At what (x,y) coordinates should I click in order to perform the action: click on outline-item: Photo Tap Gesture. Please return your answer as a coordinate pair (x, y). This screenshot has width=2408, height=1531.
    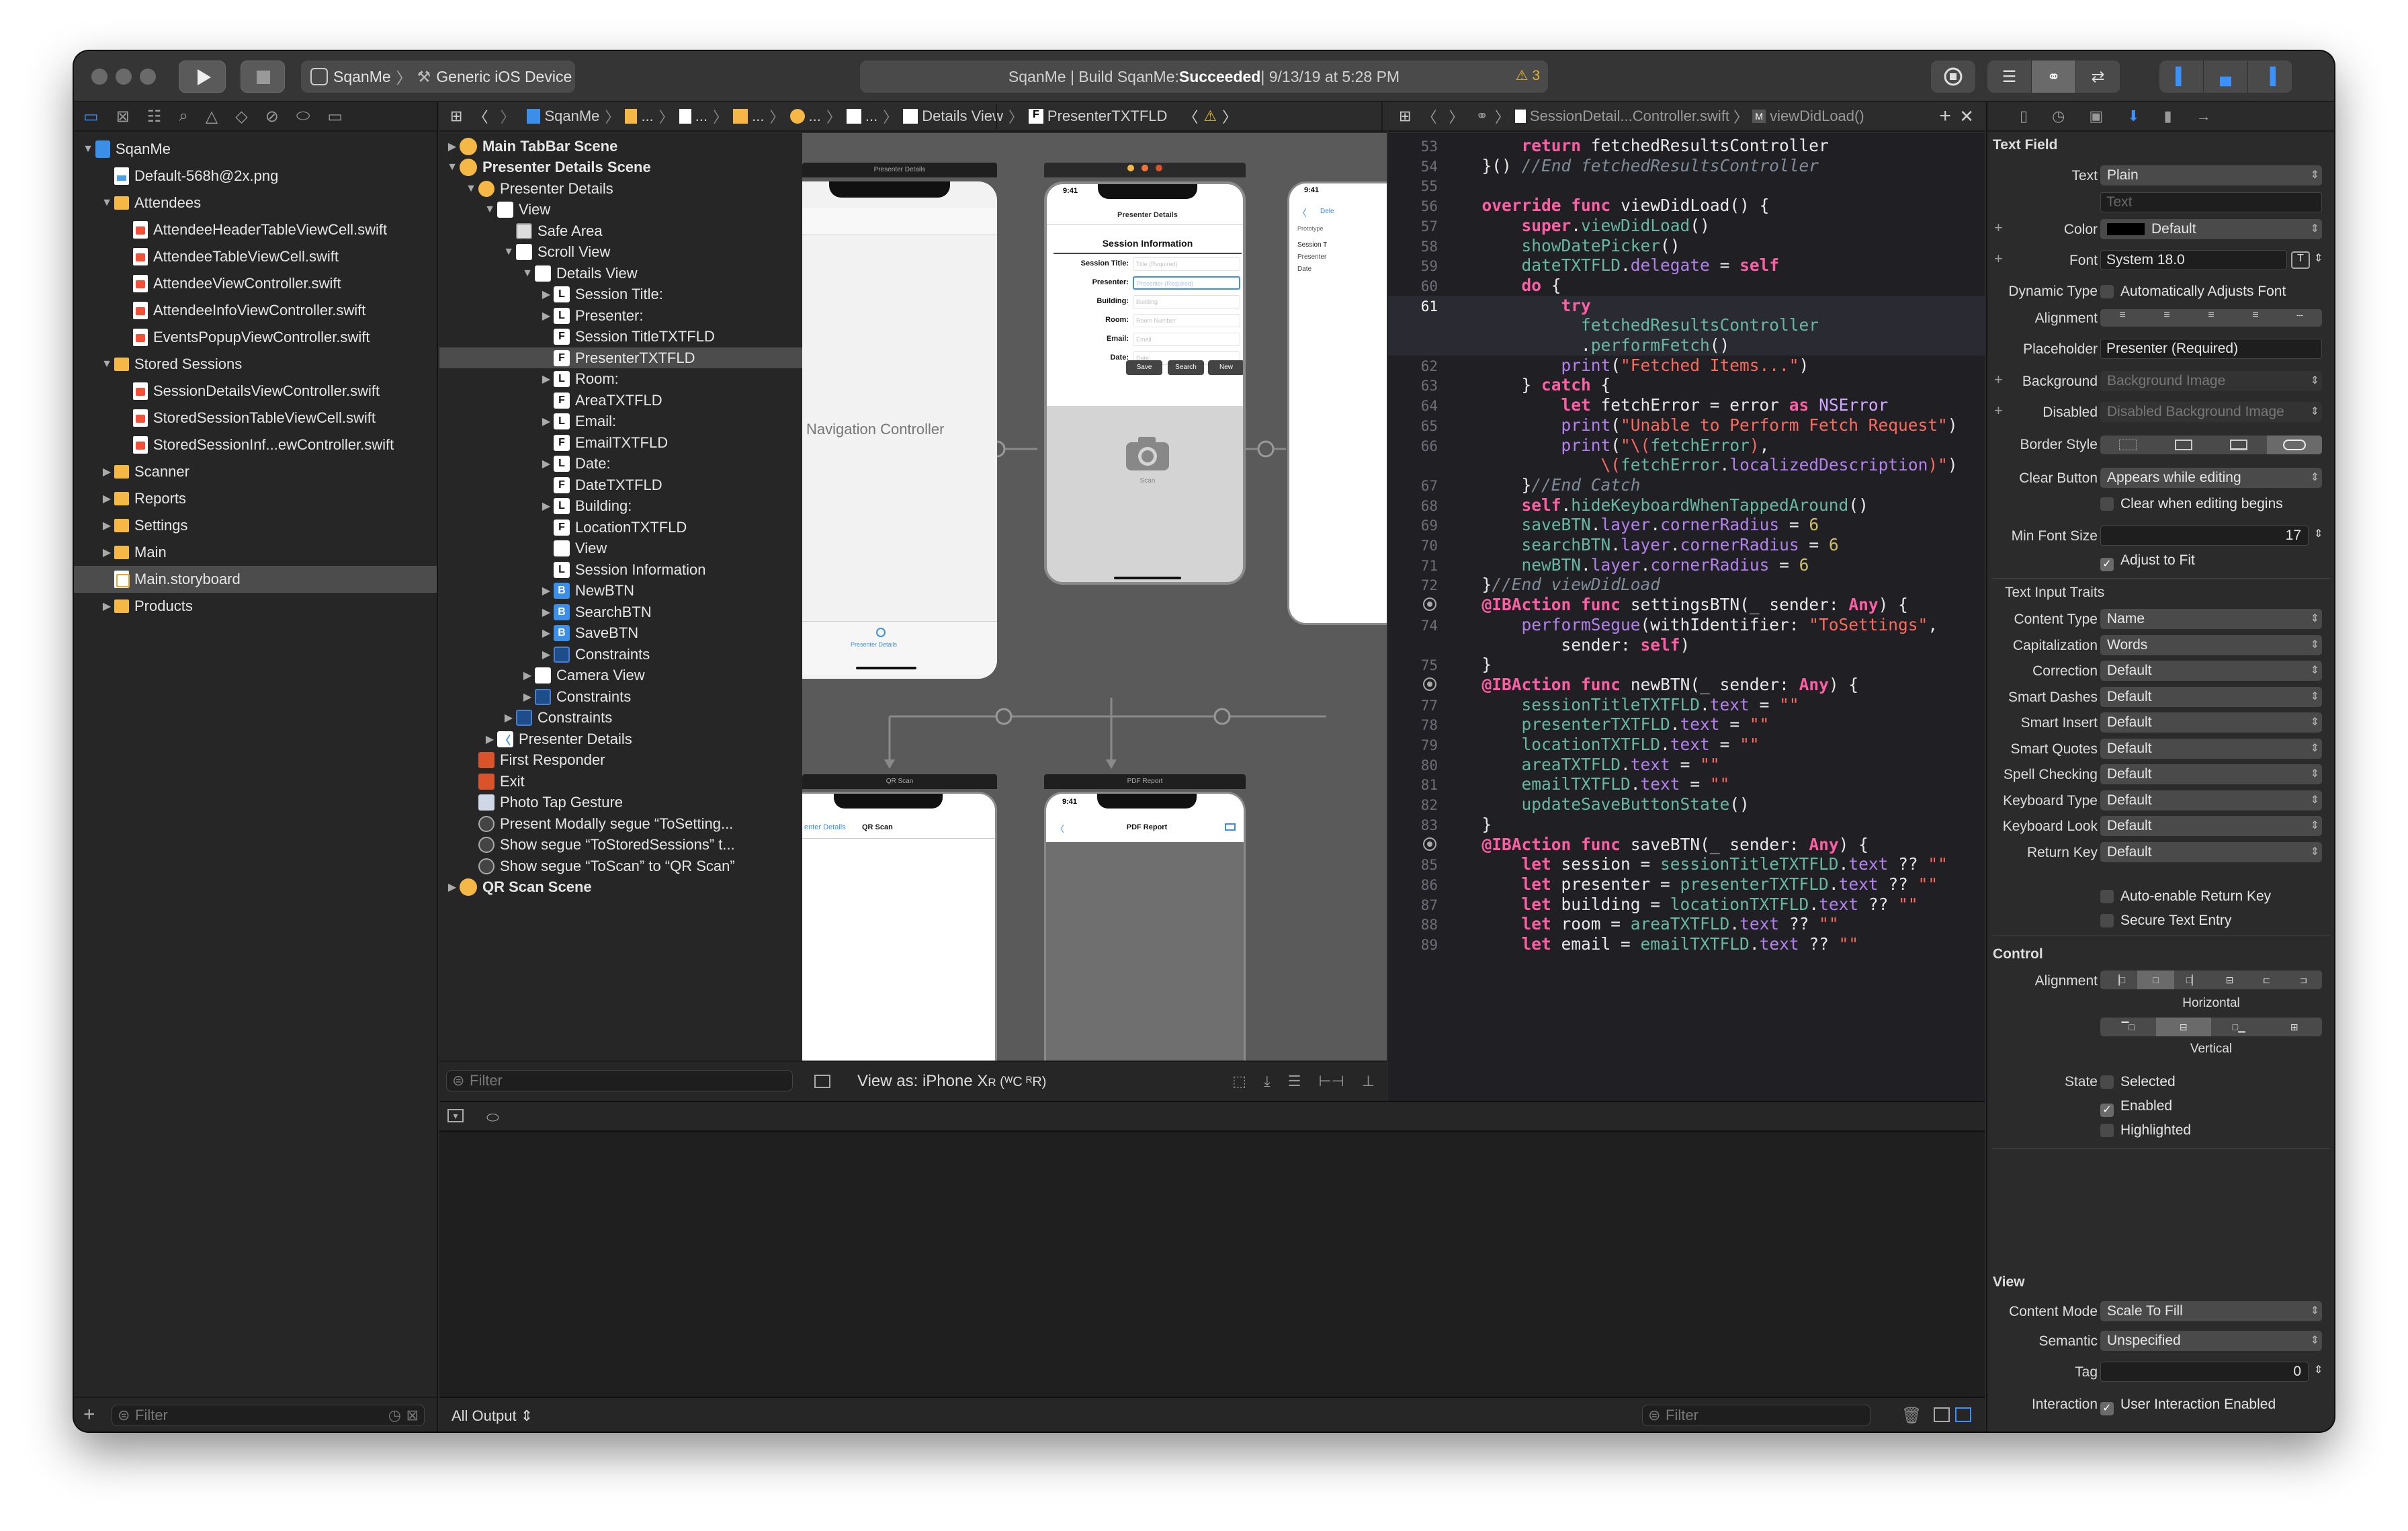
    Looking at the image, I should click on (620, 802).